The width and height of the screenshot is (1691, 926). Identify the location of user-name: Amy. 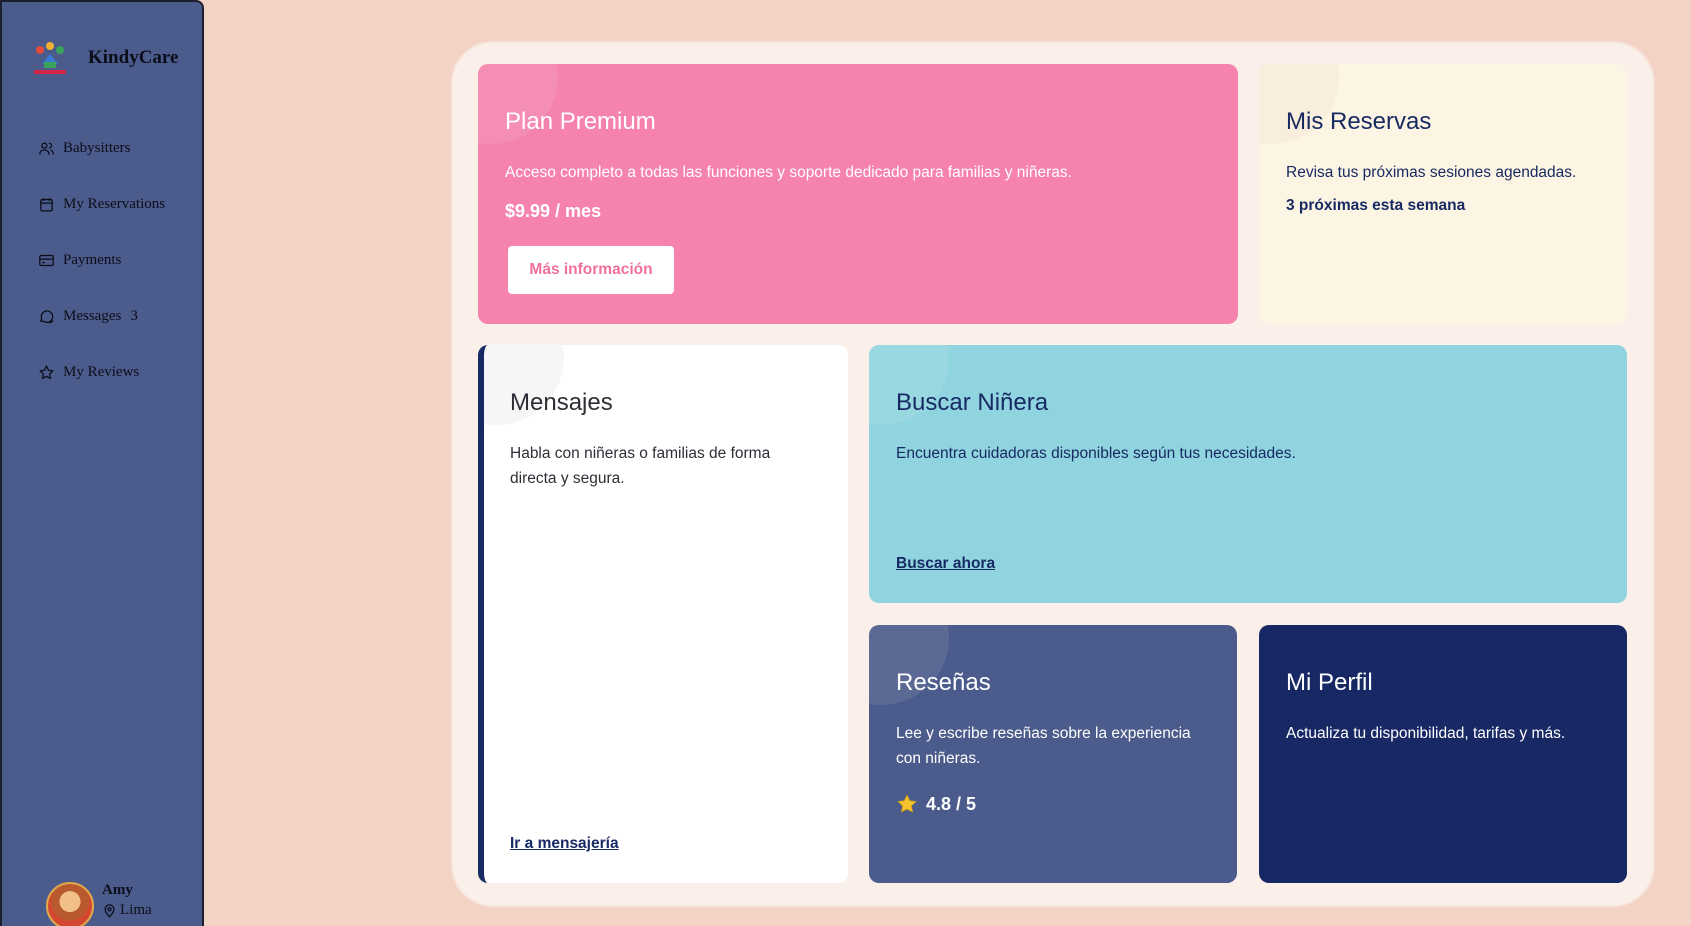
(117, 890).